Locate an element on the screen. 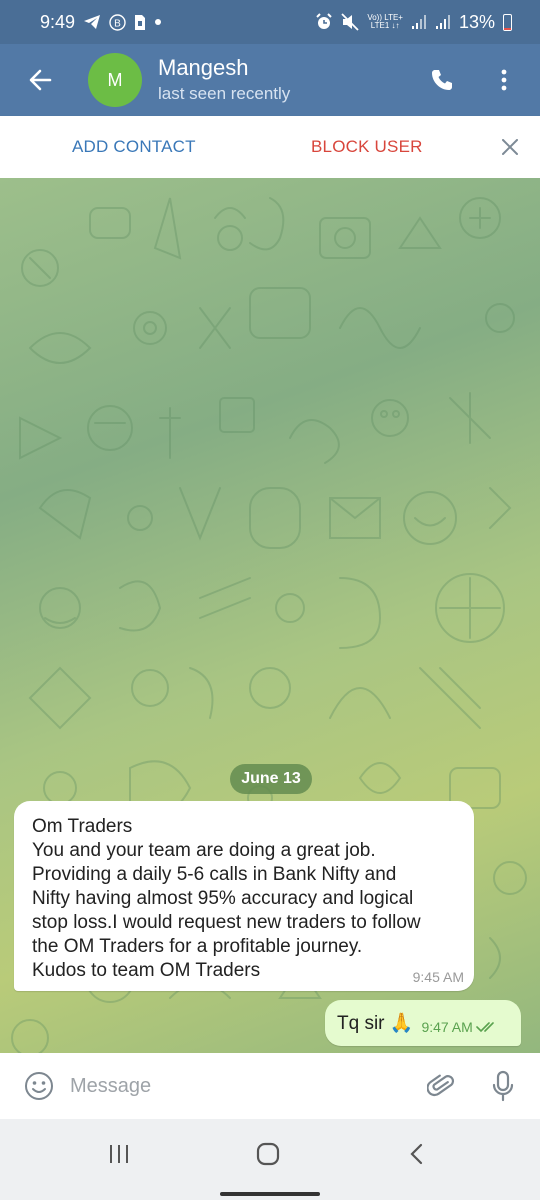 Image resolution: width=540 pixels, height=1200 pixels. close-icon is located at coordinates (510, 147).